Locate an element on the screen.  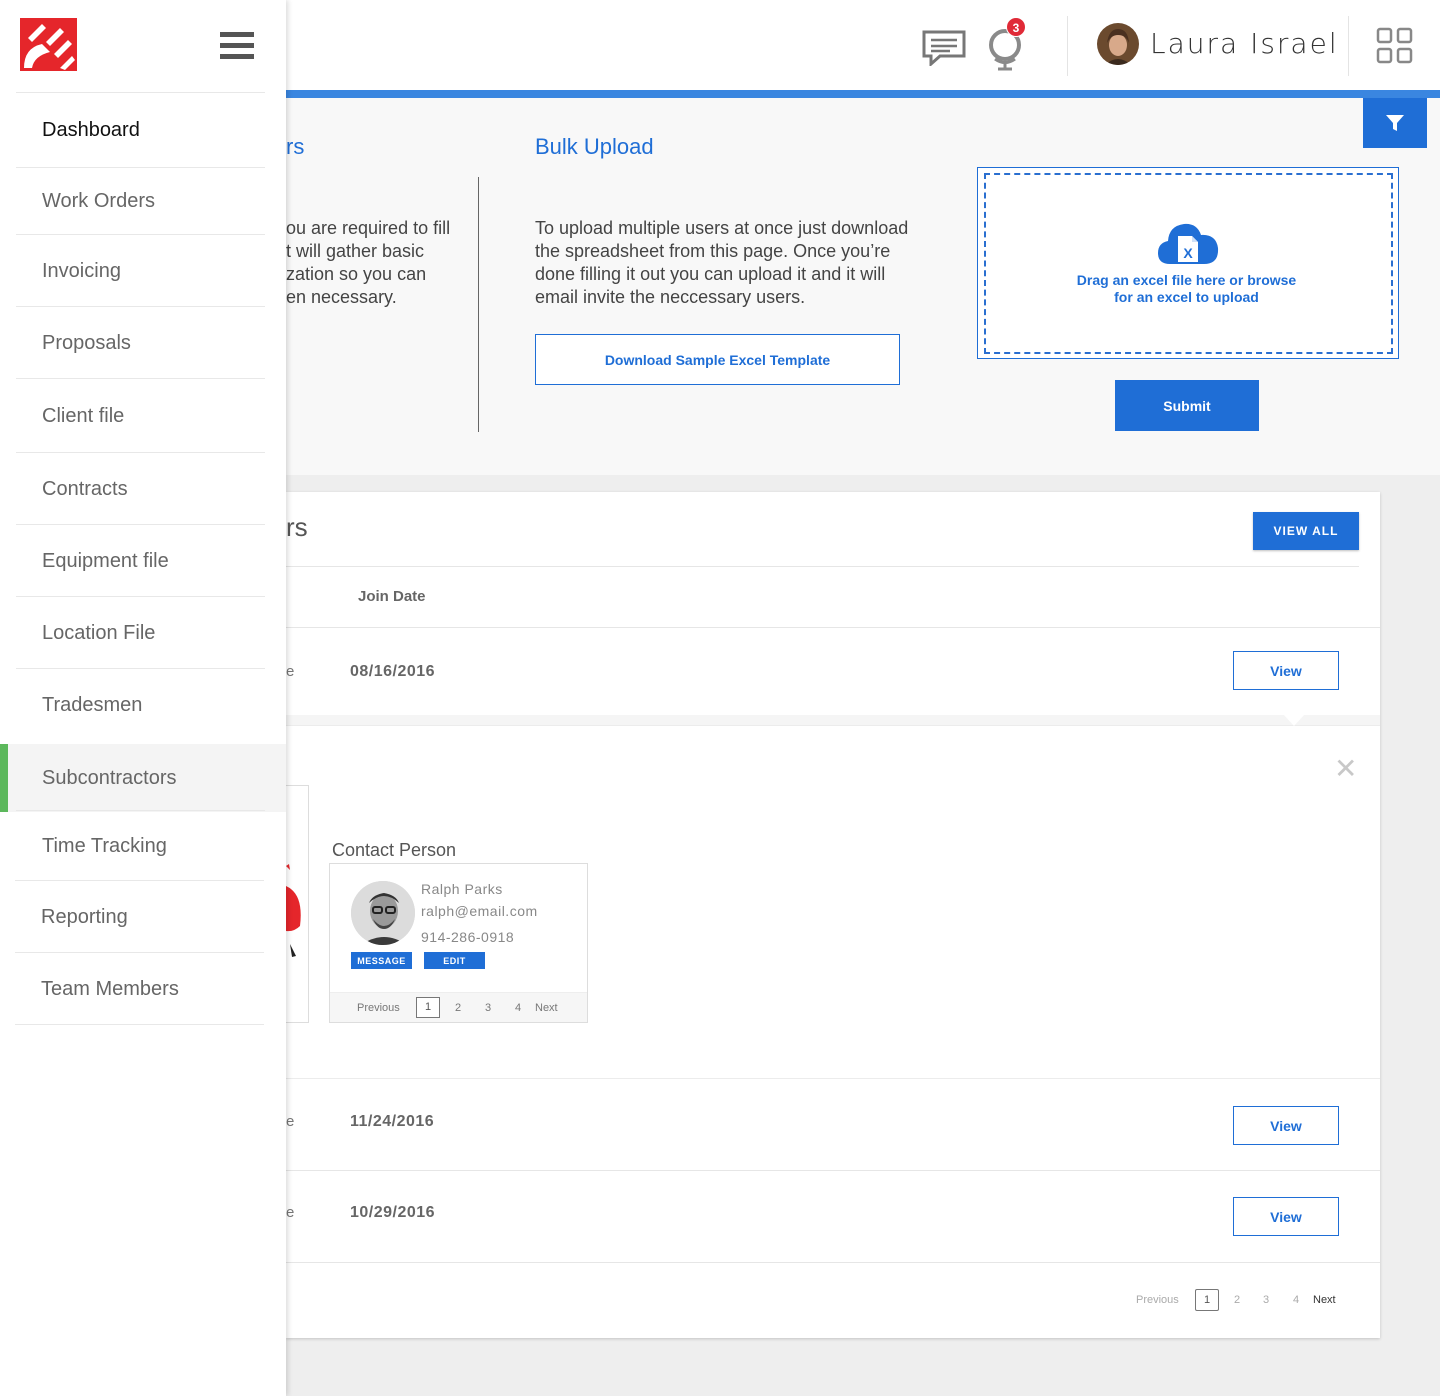
row-join-date: 08/16/2016 is located at coordinates (393, 671).